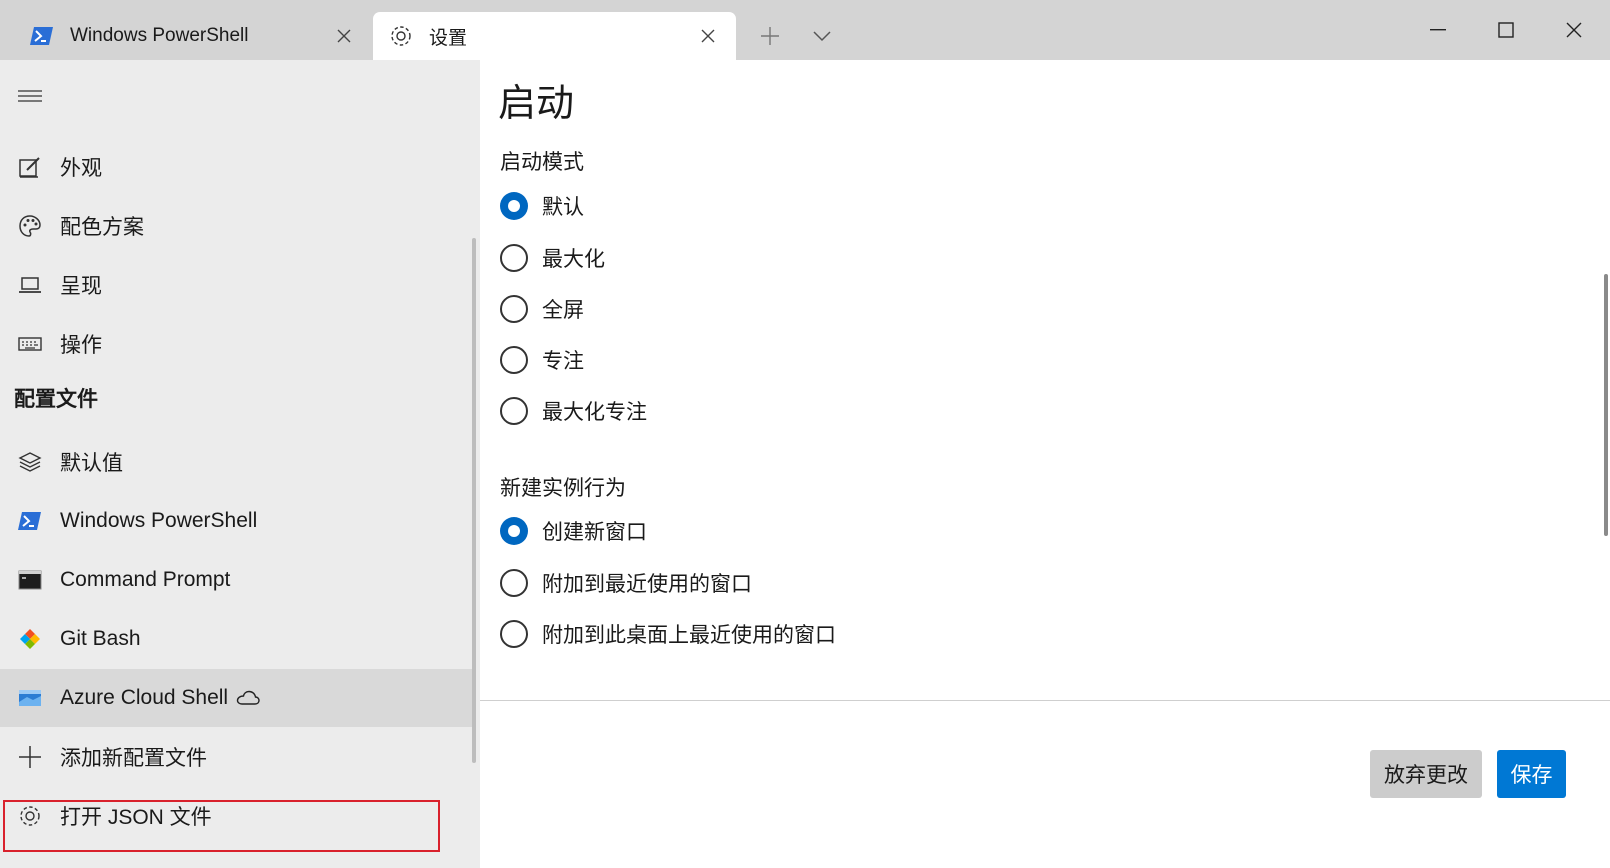 The width and height of the screenshot is (1610, 868). Describe the element at coordinates (159, 520) in the screenshot. I see `sidebar-item-label: Windows PowerShell` at that location.